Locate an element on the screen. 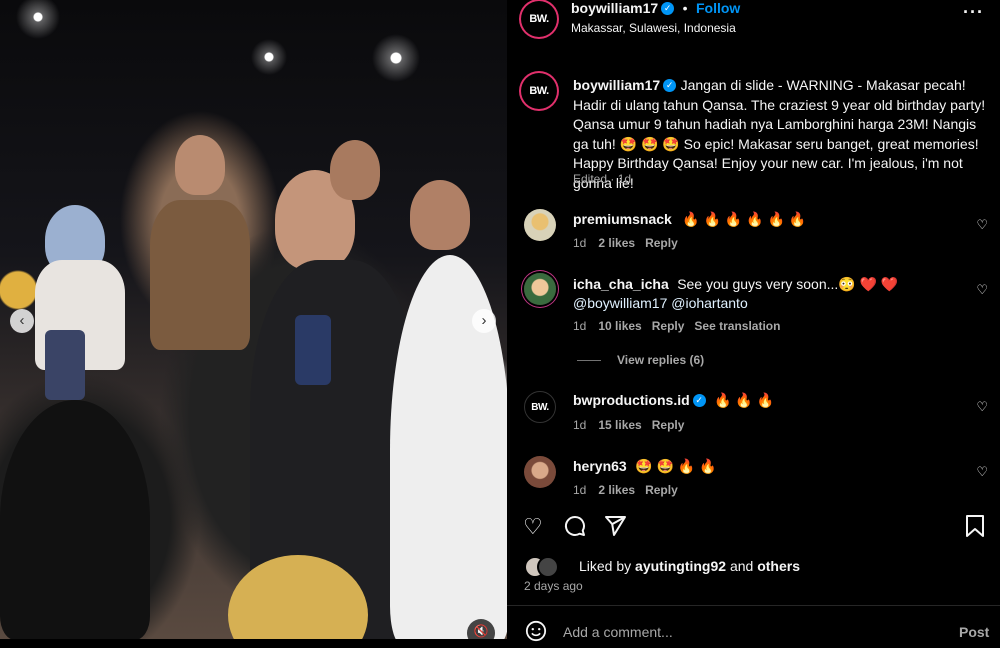 The image size is (1000, 648). liker-avatar is located at coordinates (548, 567).